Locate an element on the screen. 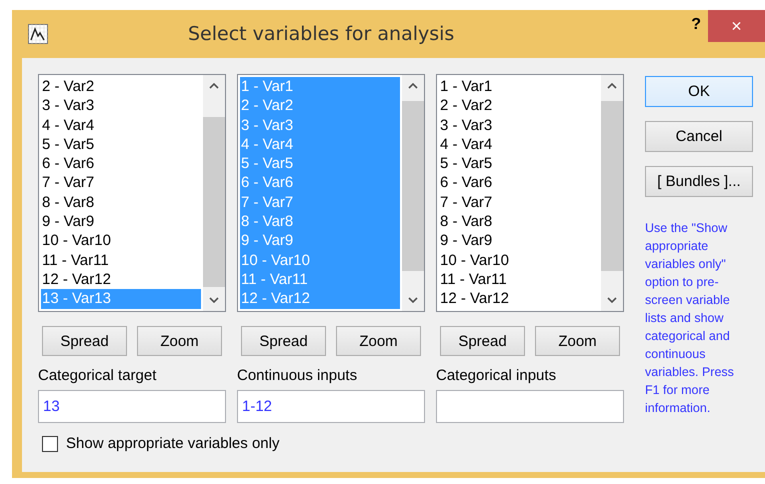 The image size is (765, 484). chart-icon is located at coordinates (38, 34).